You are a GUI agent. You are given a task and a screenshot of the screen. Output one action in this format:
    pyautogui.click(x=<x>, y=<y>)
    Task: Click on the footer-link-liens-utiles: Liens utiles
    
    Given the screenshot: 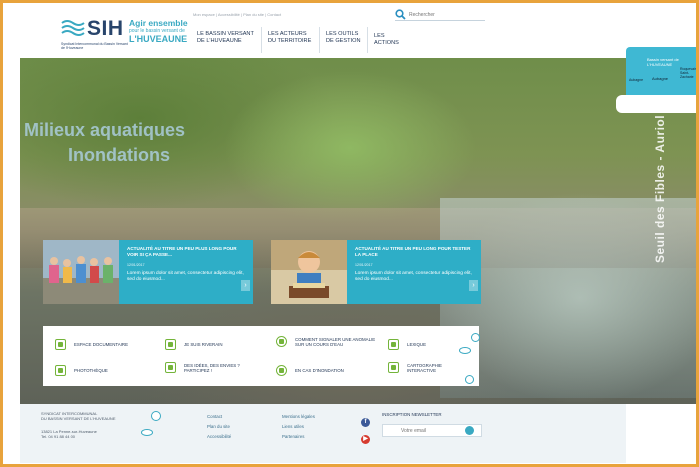 What is the action you would take?
    pyautogui.click(x=298, y=427)
    